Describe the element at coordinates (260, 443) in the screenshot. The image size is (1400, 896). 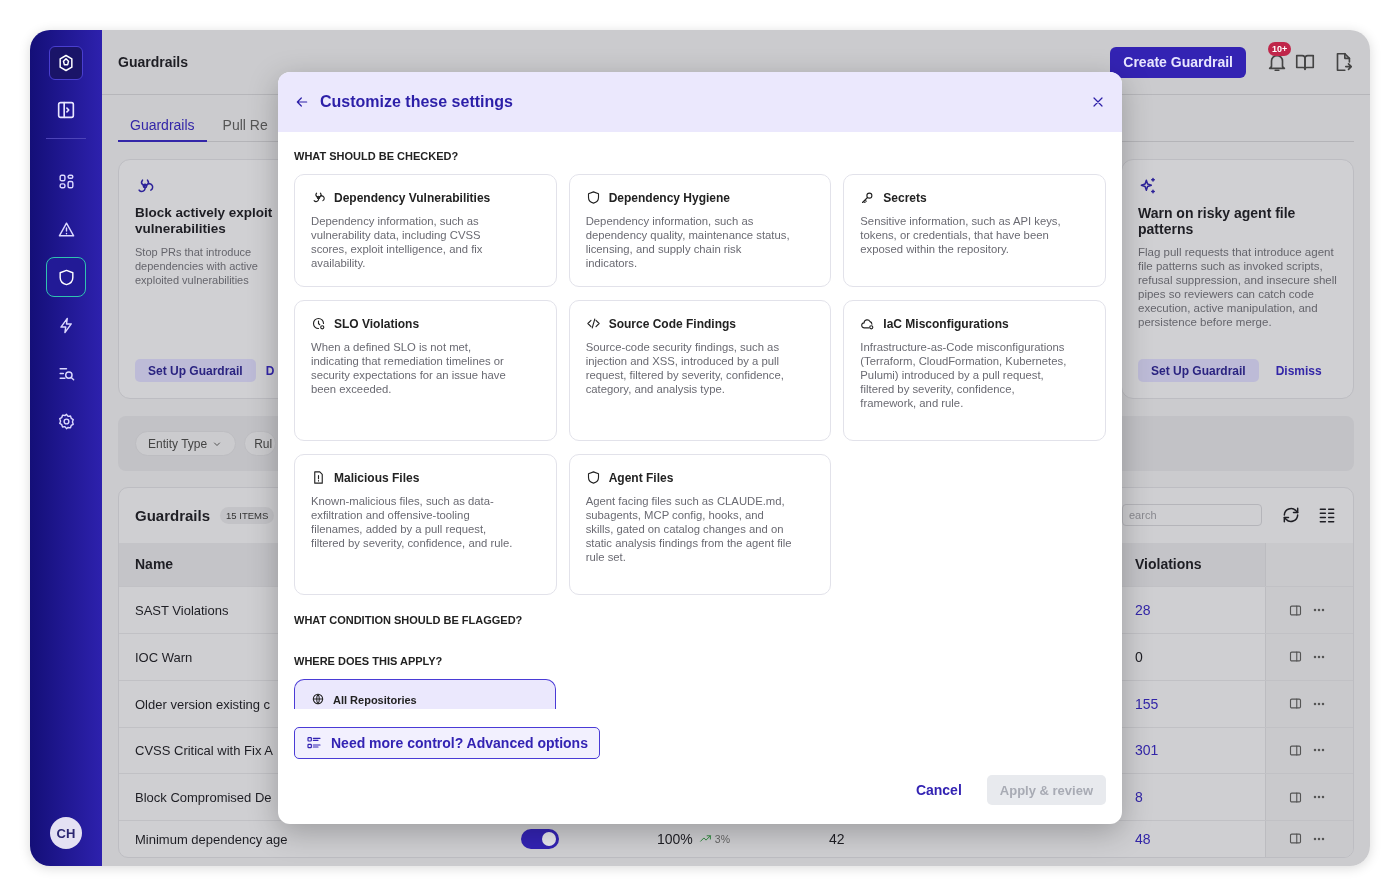
I see `filter-chip: Rul` at that location.